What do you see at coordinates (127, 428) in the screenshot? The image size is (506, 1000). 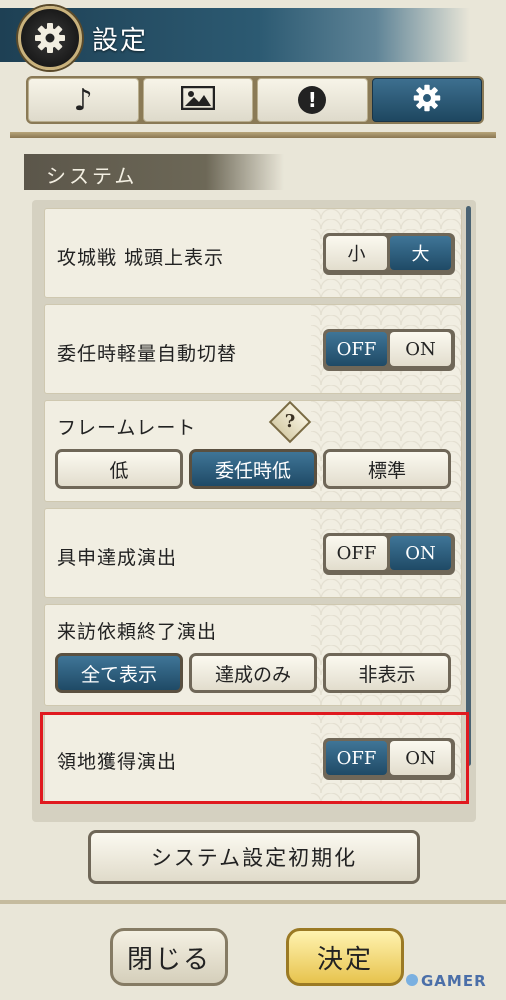 I see `setting-label: フレームレート` at bounding box center [127, 428].